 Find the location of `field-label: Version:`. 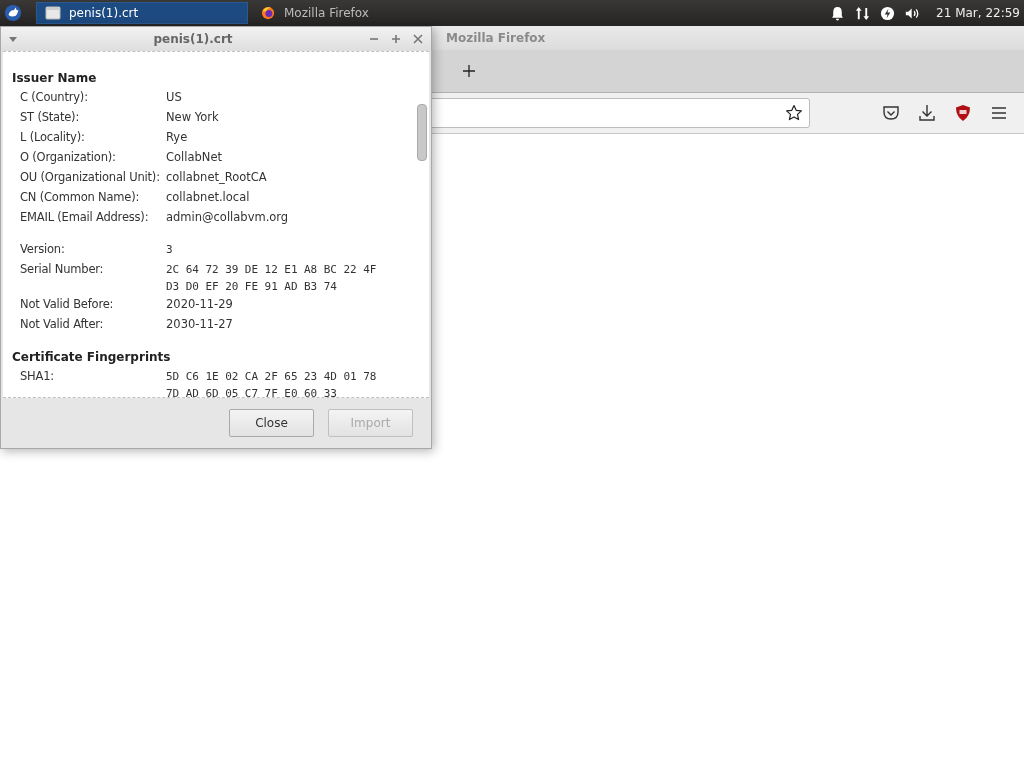

field-label: Version: is located at coordinates (43, 249).